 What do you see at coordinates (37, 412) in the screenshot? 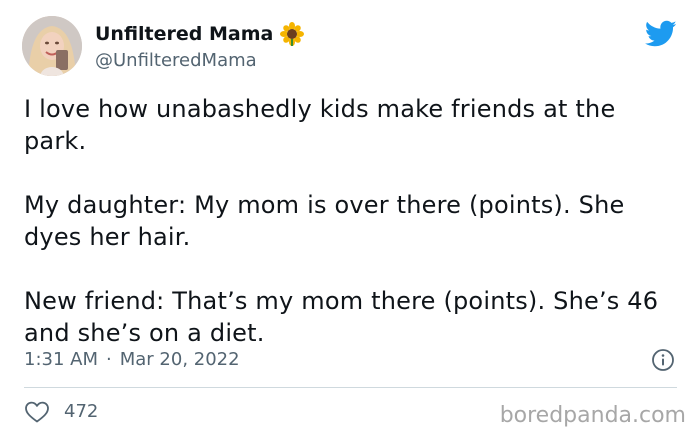
I see `heart-icon` at bounding box center [37, 412].